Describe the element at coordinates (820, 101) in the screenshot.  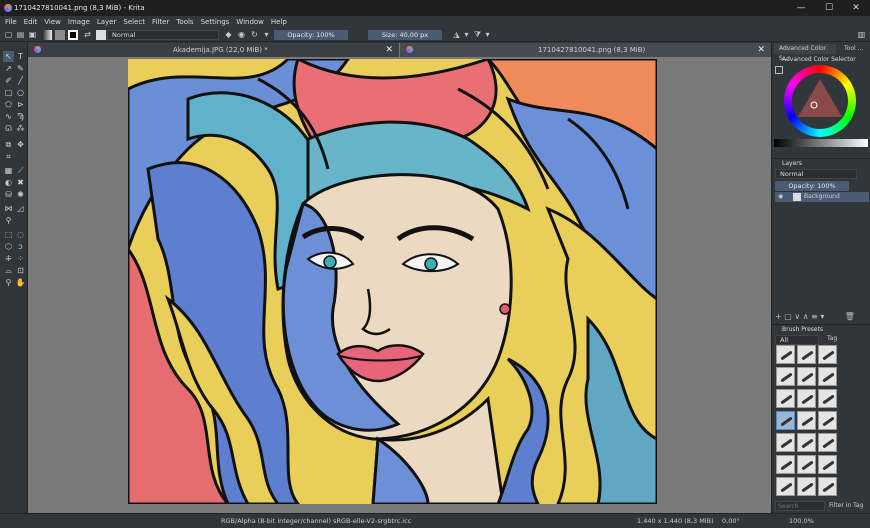
I see `color-triangle` at that location.